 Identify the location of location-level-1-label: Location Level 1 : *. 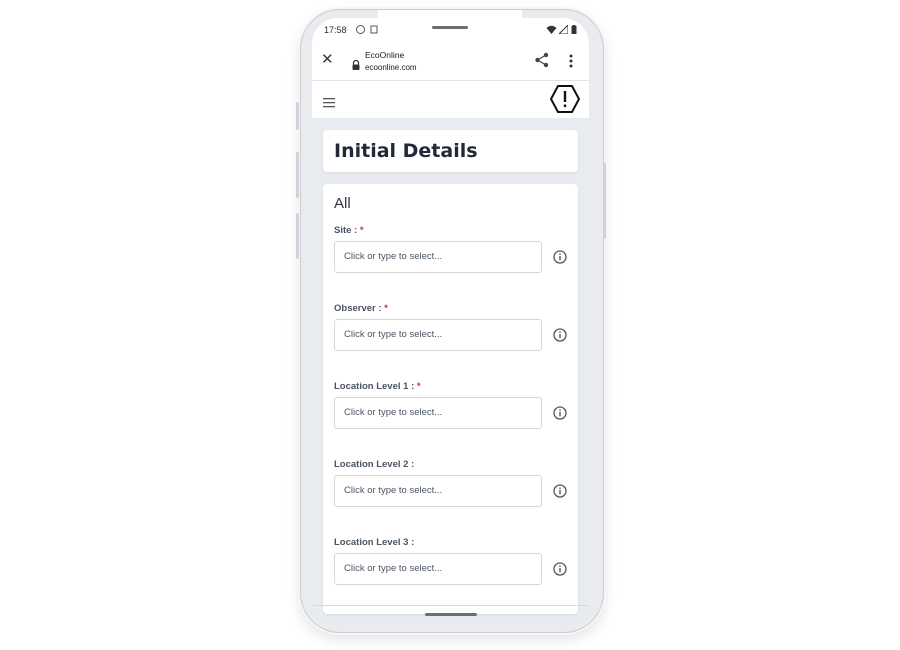
(377, 386).